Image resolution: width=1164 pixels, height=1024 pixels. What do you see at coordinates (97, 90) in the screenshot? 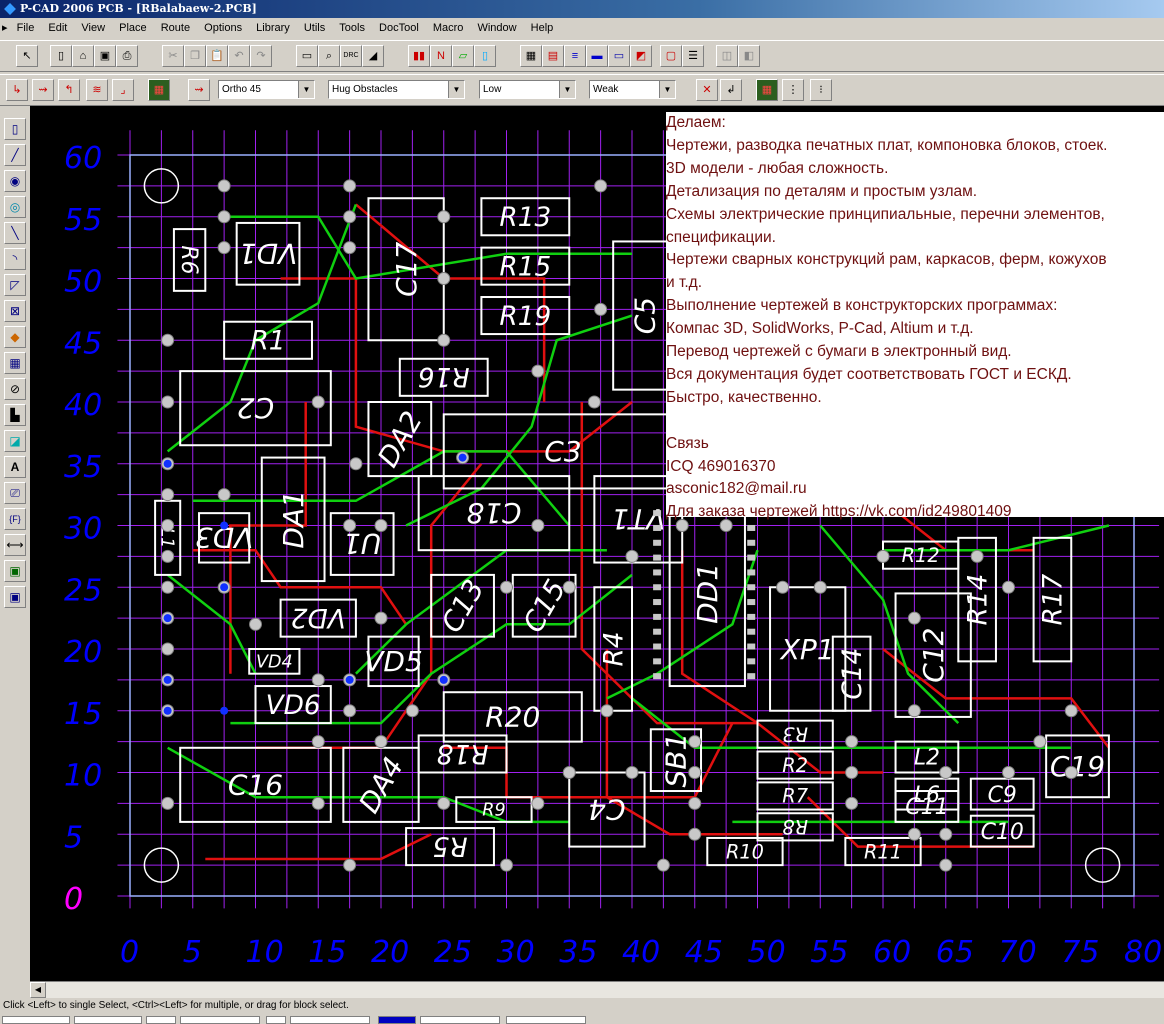
I see `bus-route-icon: ≋` at bounding box center [97, 90].